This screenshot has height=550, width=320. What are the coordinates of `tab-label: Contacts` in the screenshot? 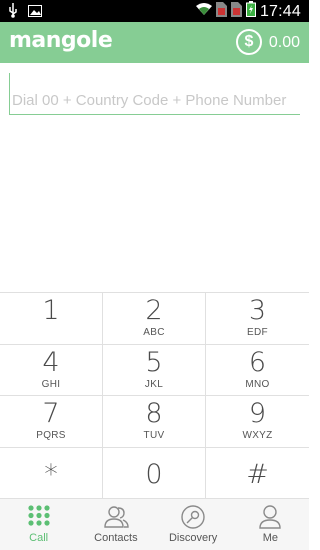 It's located at (116, 538).